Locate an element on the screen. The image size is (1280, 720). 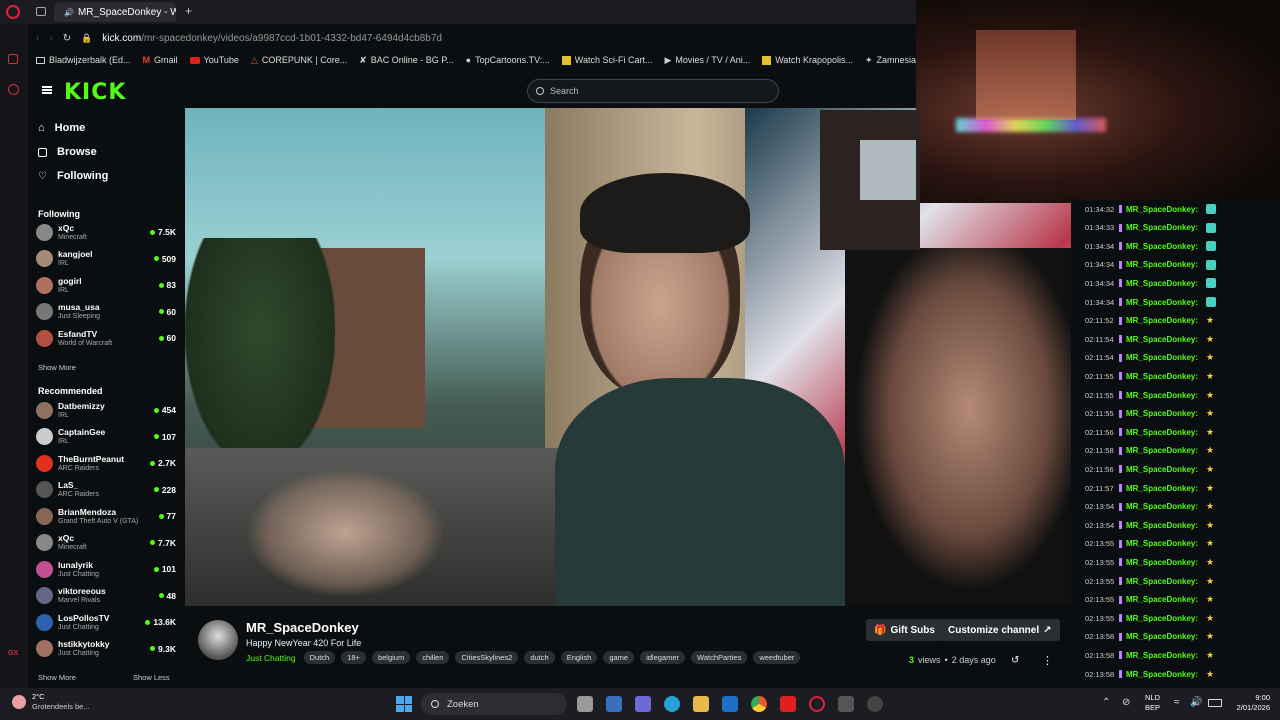
network-off-icon: ⊘ is located at coordinates (1126, 702).